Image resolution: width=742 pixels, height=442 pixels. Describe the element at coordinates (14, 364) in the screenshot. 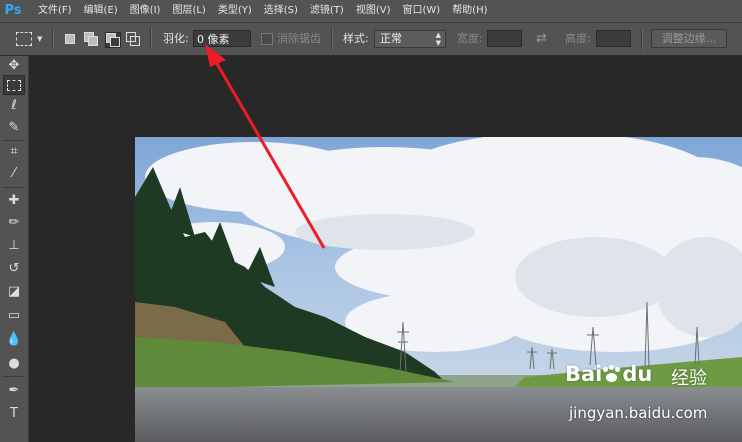

I see `dodge-icon: ●` at that location.